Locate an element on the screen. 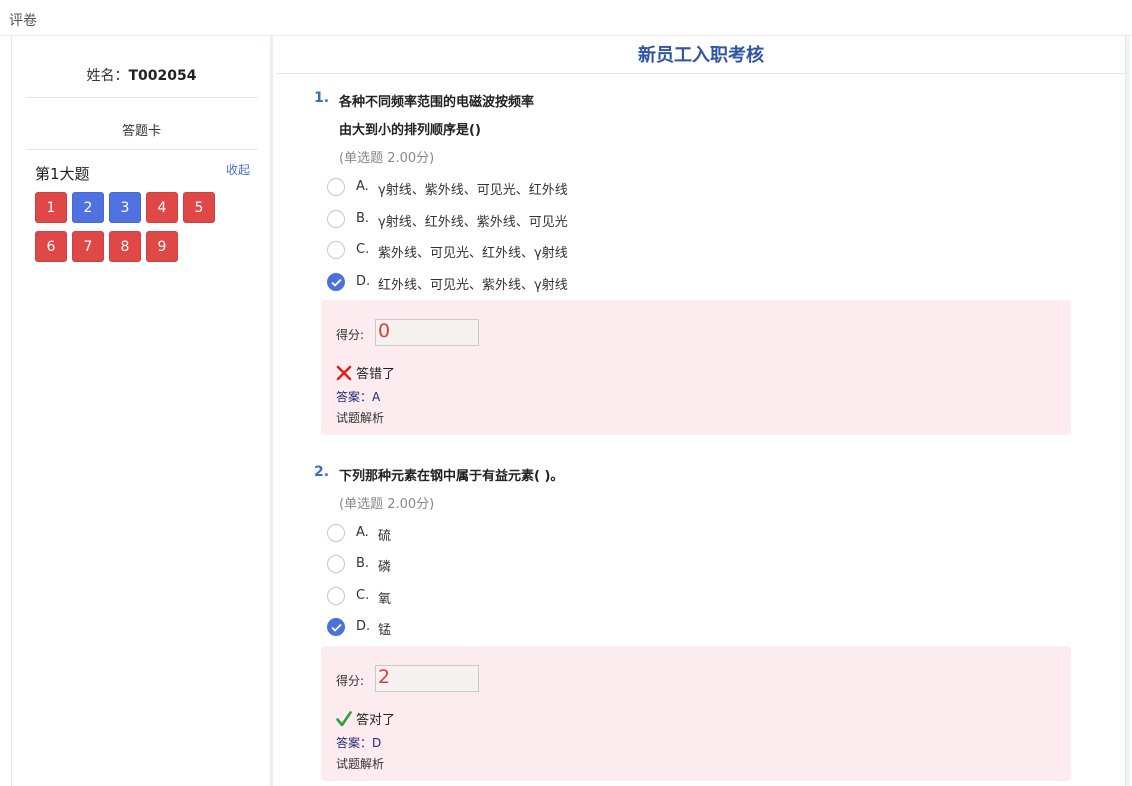 Image resolution: width=1132 pixels, height=786 pixels. student-name: 姓名：T002054 is located at coordinates (141, 75).